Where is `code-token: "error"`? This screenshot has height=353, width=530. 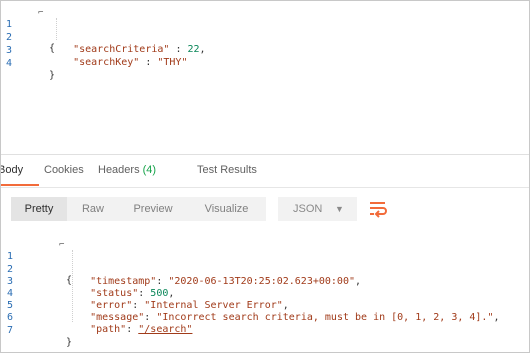 code-token: "error" is located at coordinates (99, 305).